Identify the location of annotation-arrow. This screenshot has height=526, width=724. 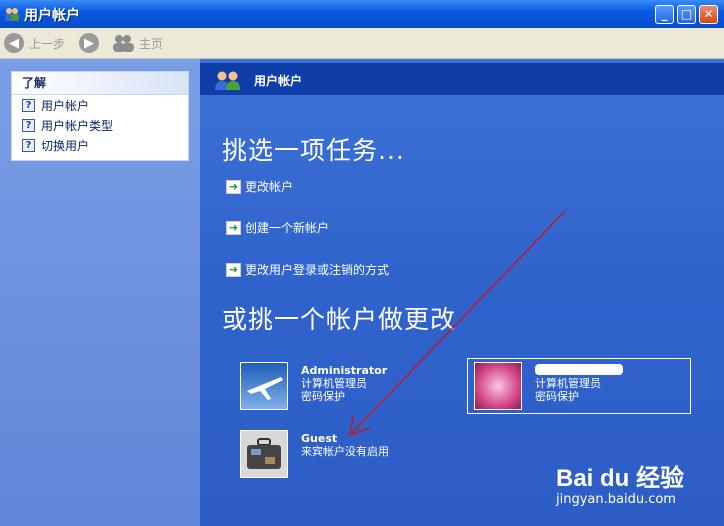
(457, 323).